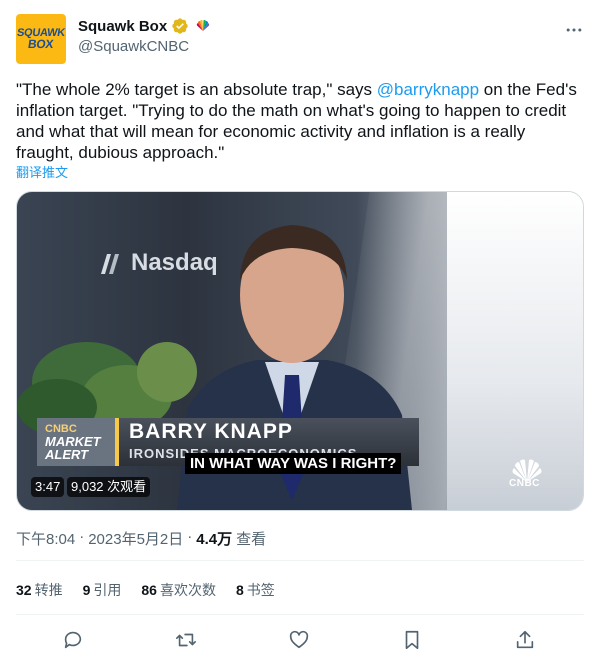 The height and width of the screenshot is (662, 600). I want to click on bookmarks-stat: 8 书签, so click(255, 590).